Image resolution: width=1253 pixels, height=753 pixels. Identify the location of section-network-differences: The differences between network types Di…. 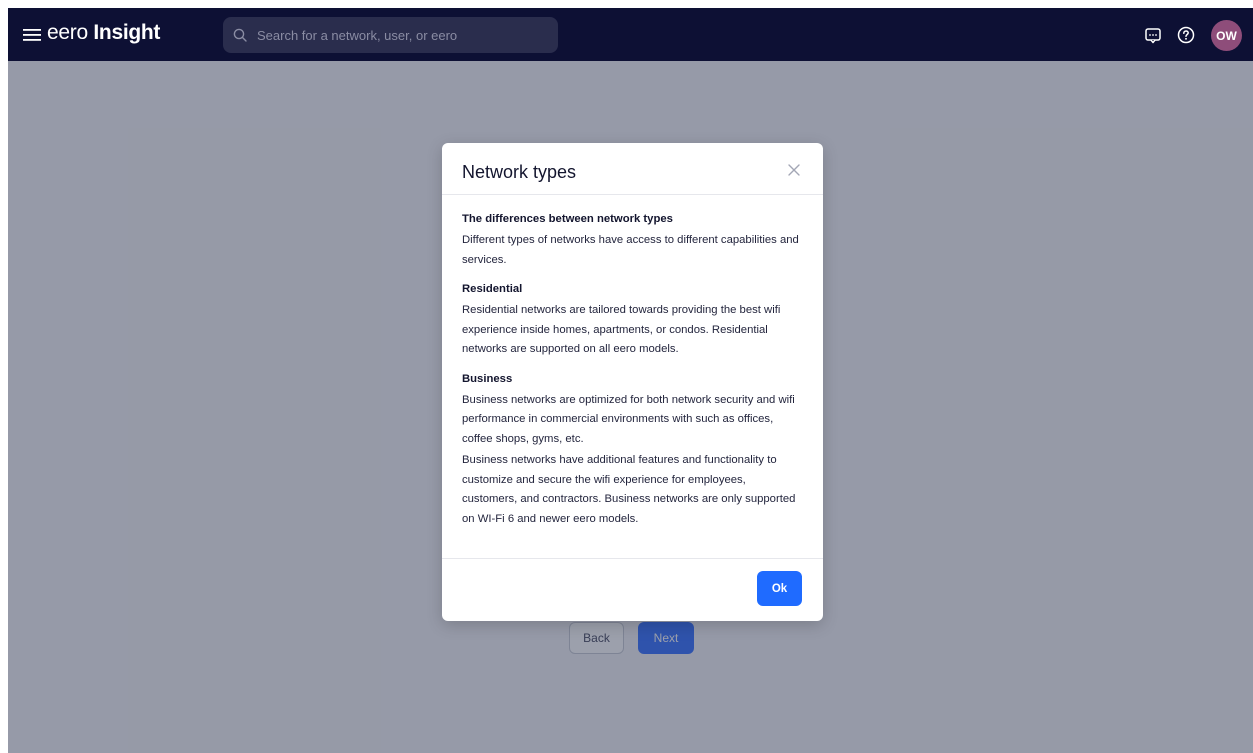
(632, 240).